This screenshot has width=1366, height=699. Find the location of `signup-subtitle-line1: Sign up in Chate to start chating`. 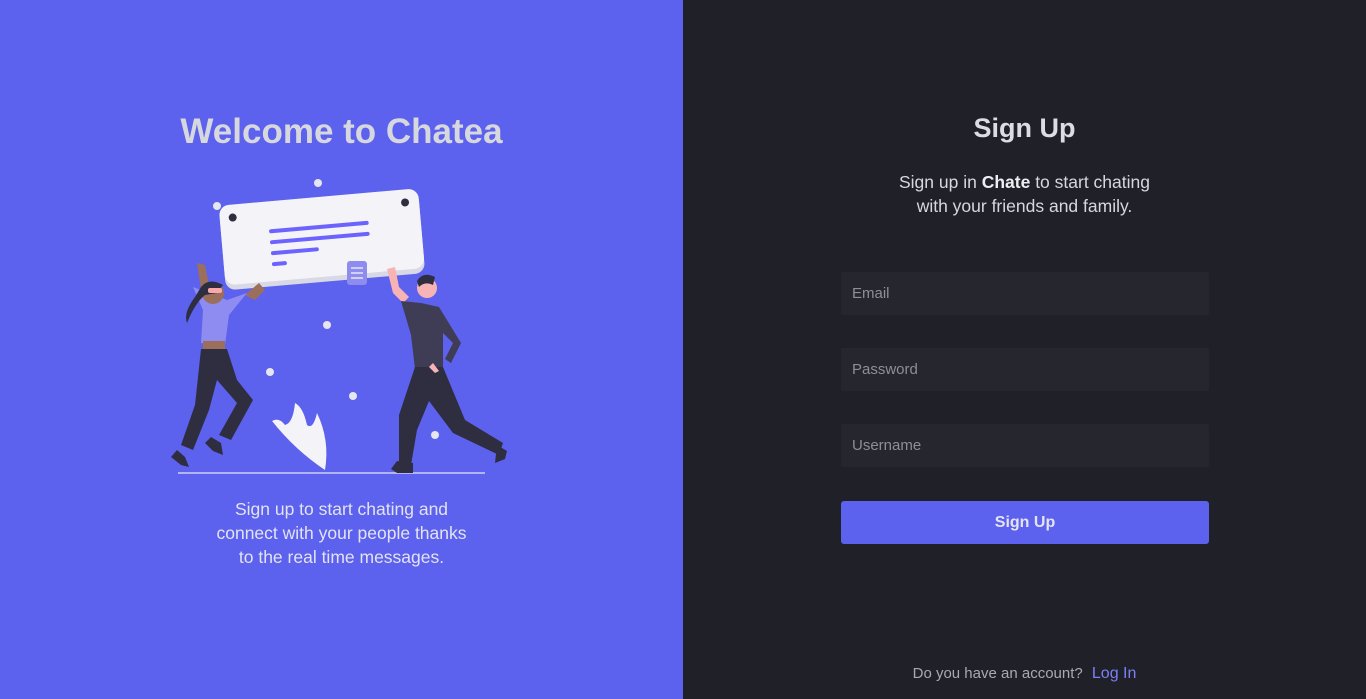

signup-subtitle-line1: Sign up in Chate to start chating is located at coordinates (1024, 182).